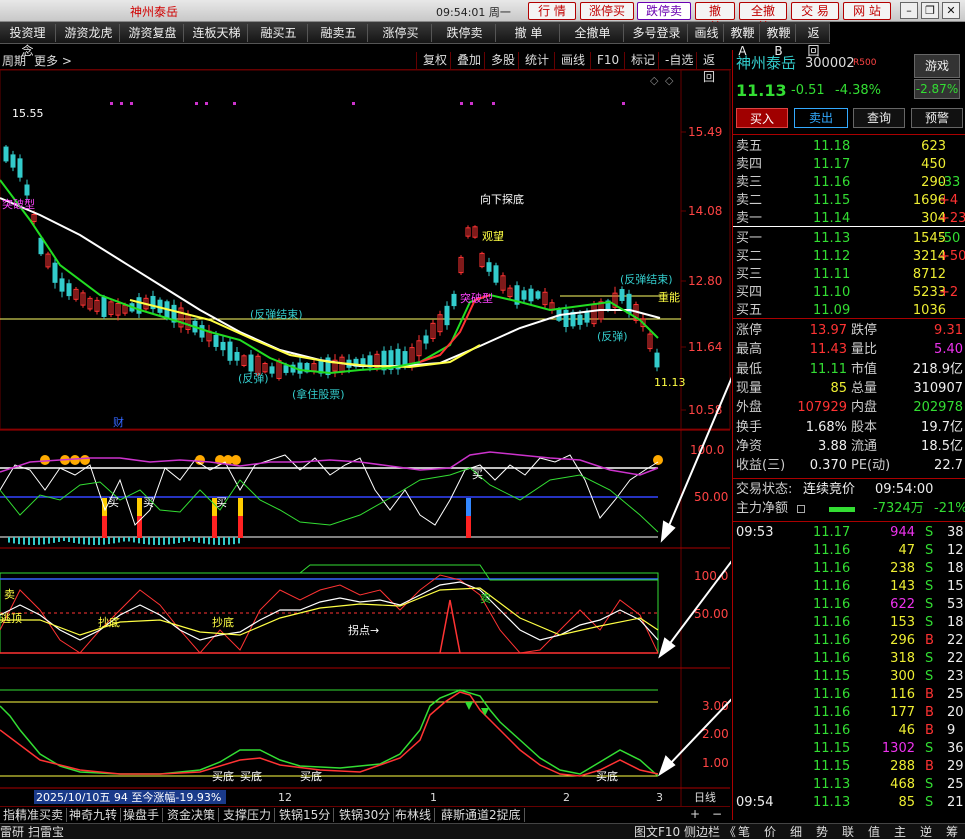 Image resolution: width=965 pixels, height=839 pixels. Describe the element at coordinates (364, 494) in the screenshot. I see `indicator-panel-1: 100.0 50.00 买 买 买 买` at that location.